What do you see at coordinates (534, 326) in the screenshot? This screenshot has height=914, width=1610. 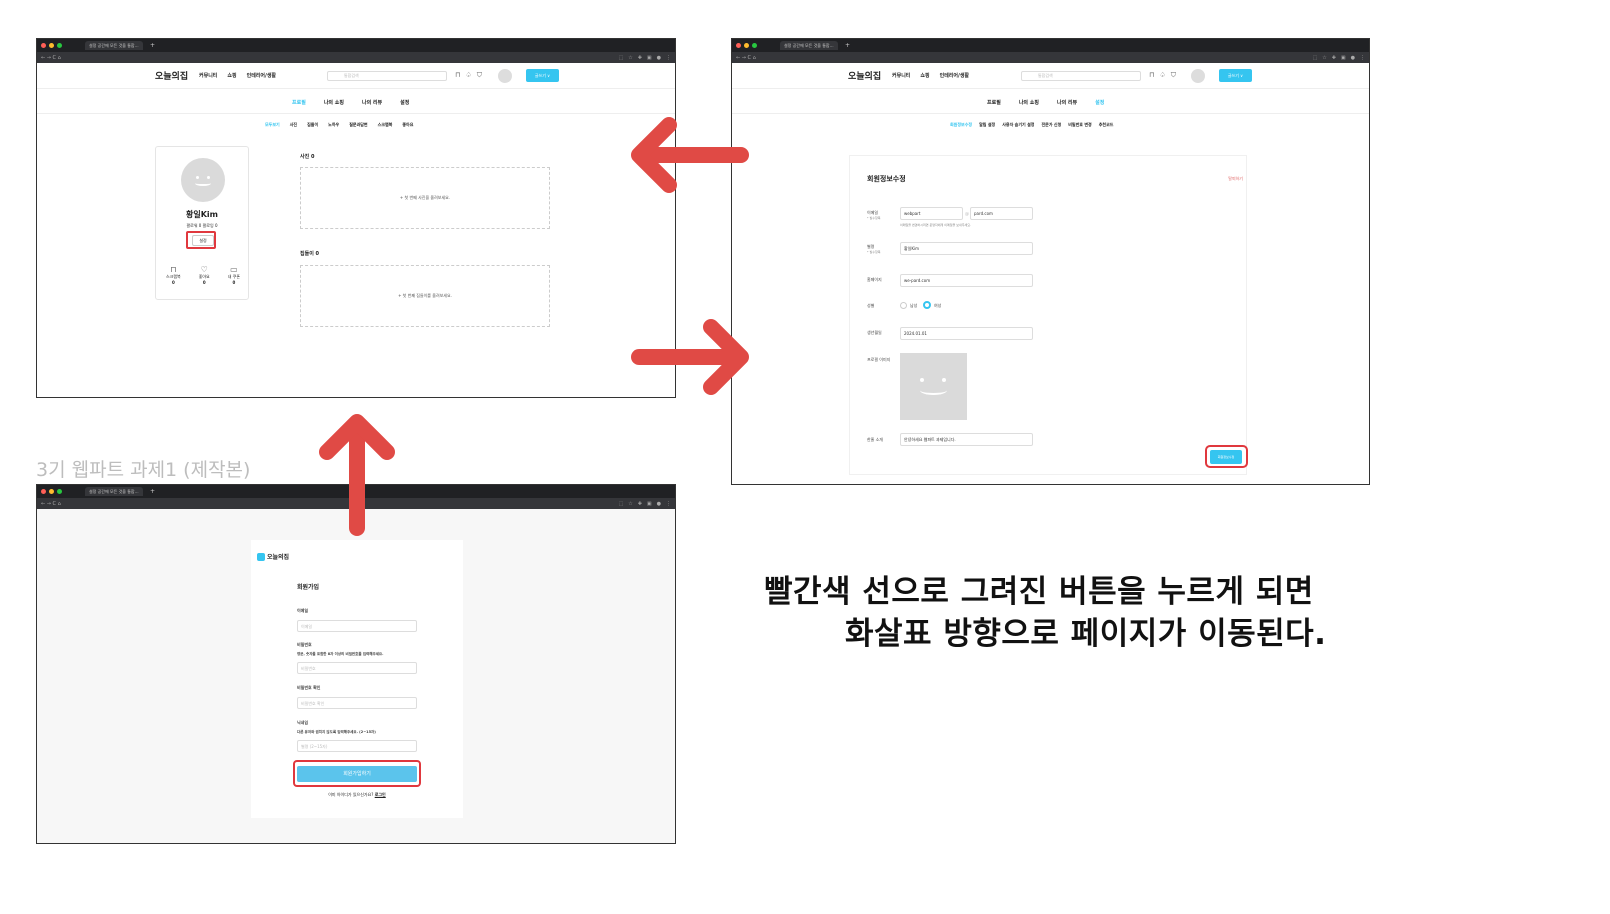 I see `arrows-overlay` at bounding box center [534, 326].